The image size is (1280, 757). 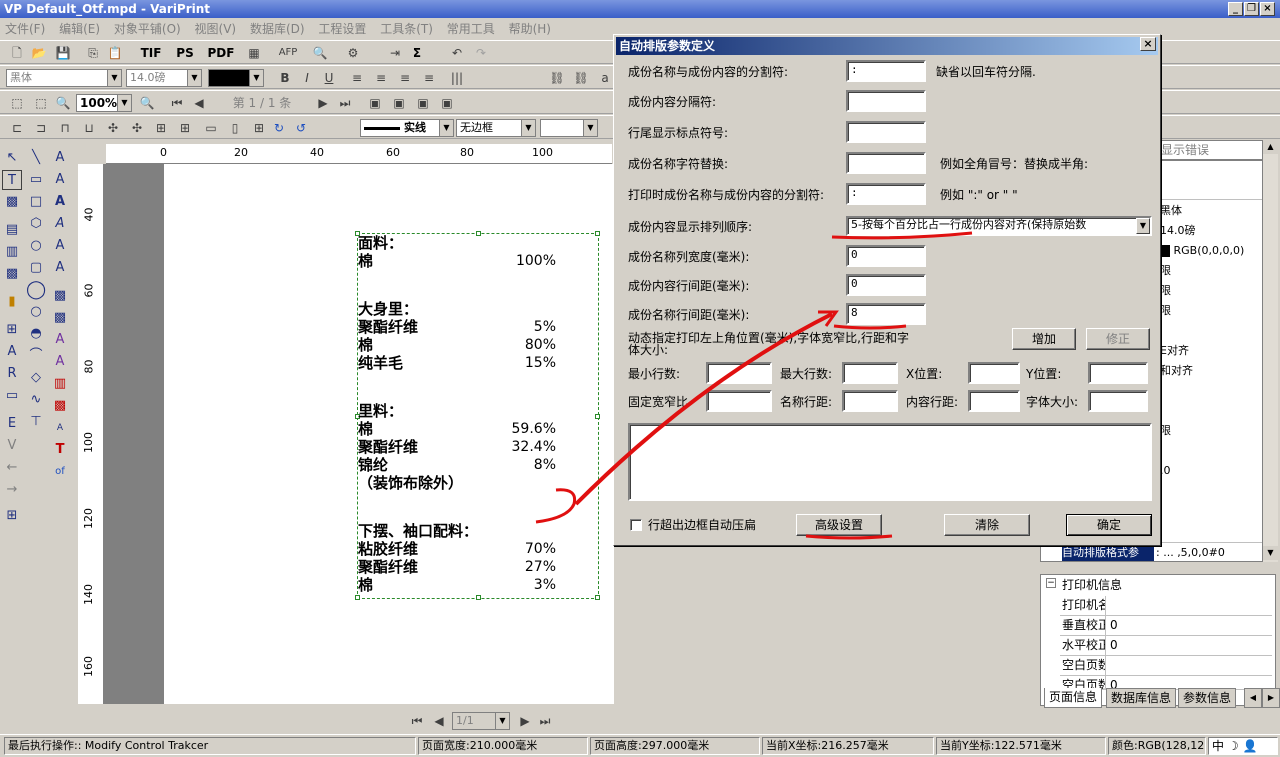 I want to click on user-icon: 👤, so click(x=1250, y=746).